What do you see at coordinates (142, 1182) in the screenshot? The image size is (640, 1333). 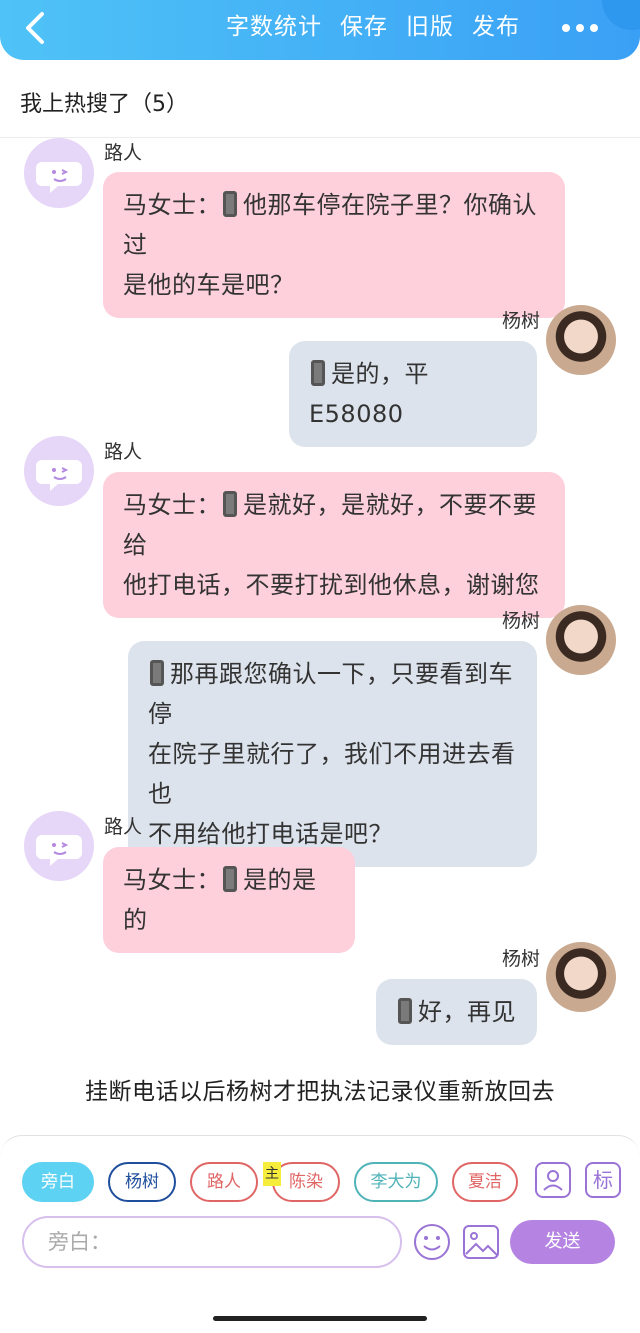 I see `role-chip-yangshu: 杨树` at bounding box center [142, 1182].